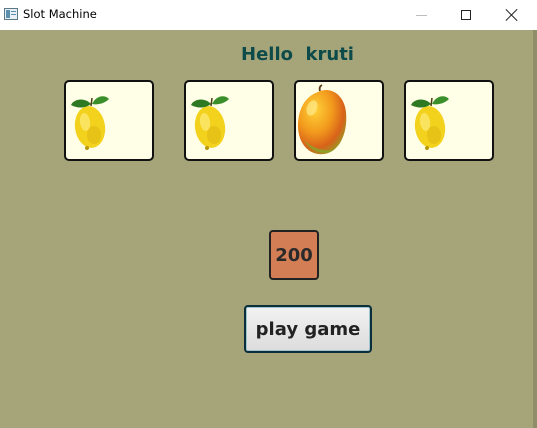  I want to click on minimize-icon, so click(421, 15).